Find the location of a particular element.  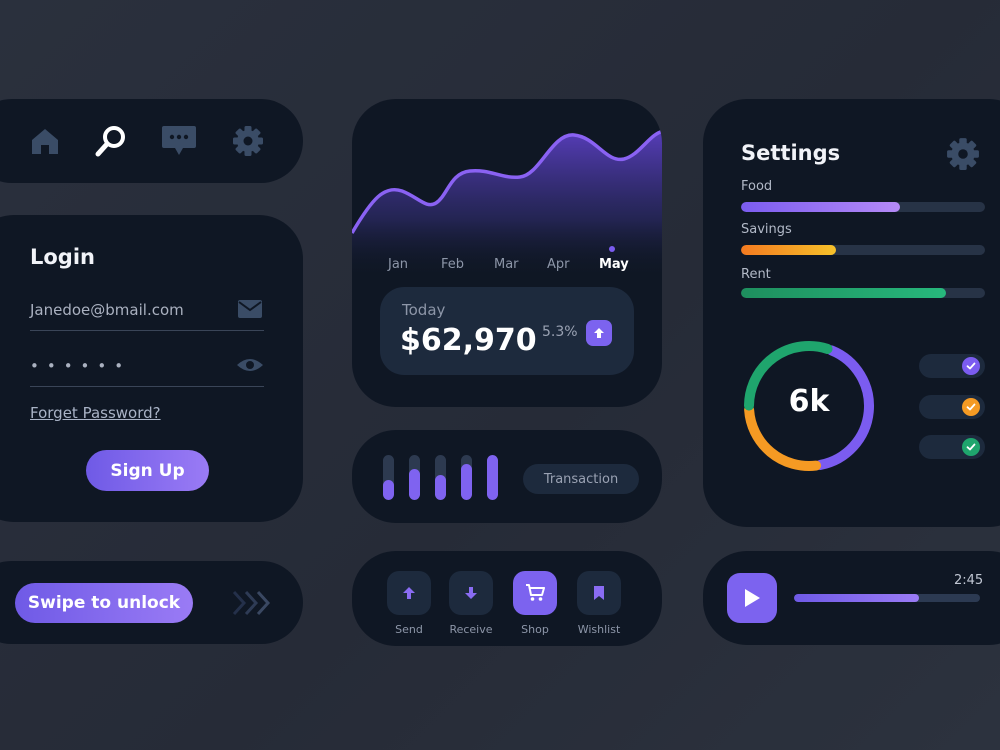

bookmark-icon is located at coordinates (599, 593).